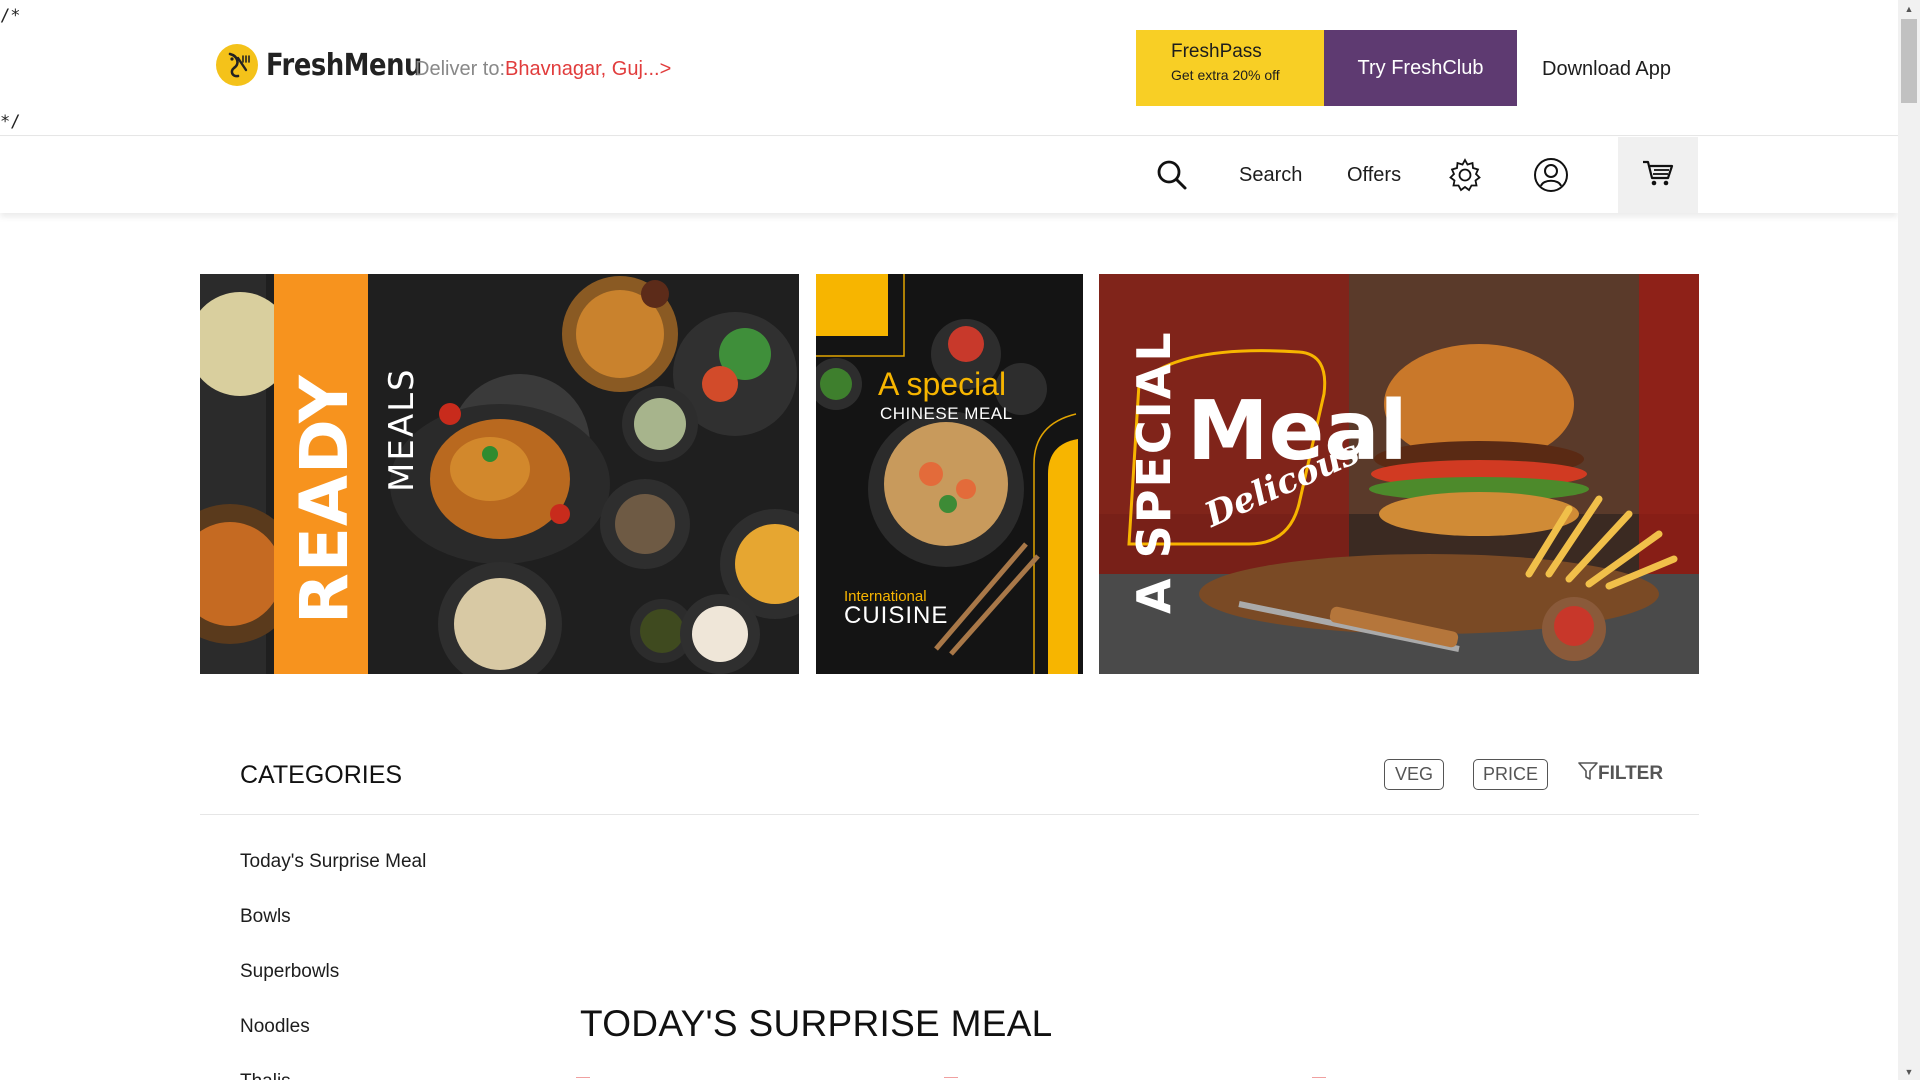  I want to click on veg-filter-chip: VEG, so click(1414, 774).